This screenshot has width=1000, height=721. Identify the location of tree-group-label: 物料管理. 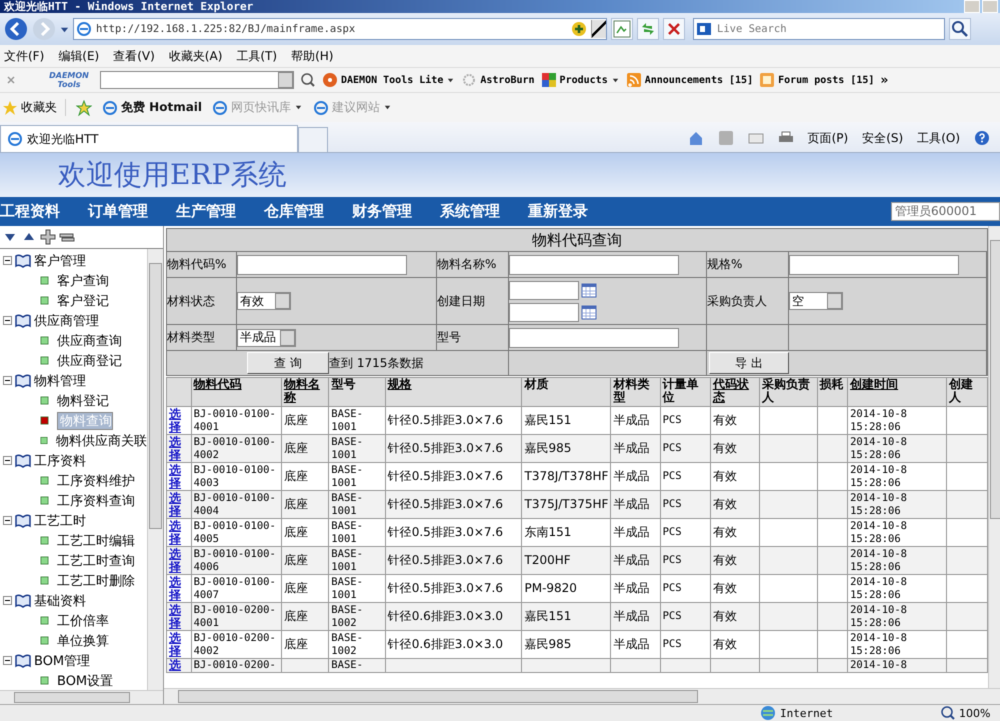
(60, 381).